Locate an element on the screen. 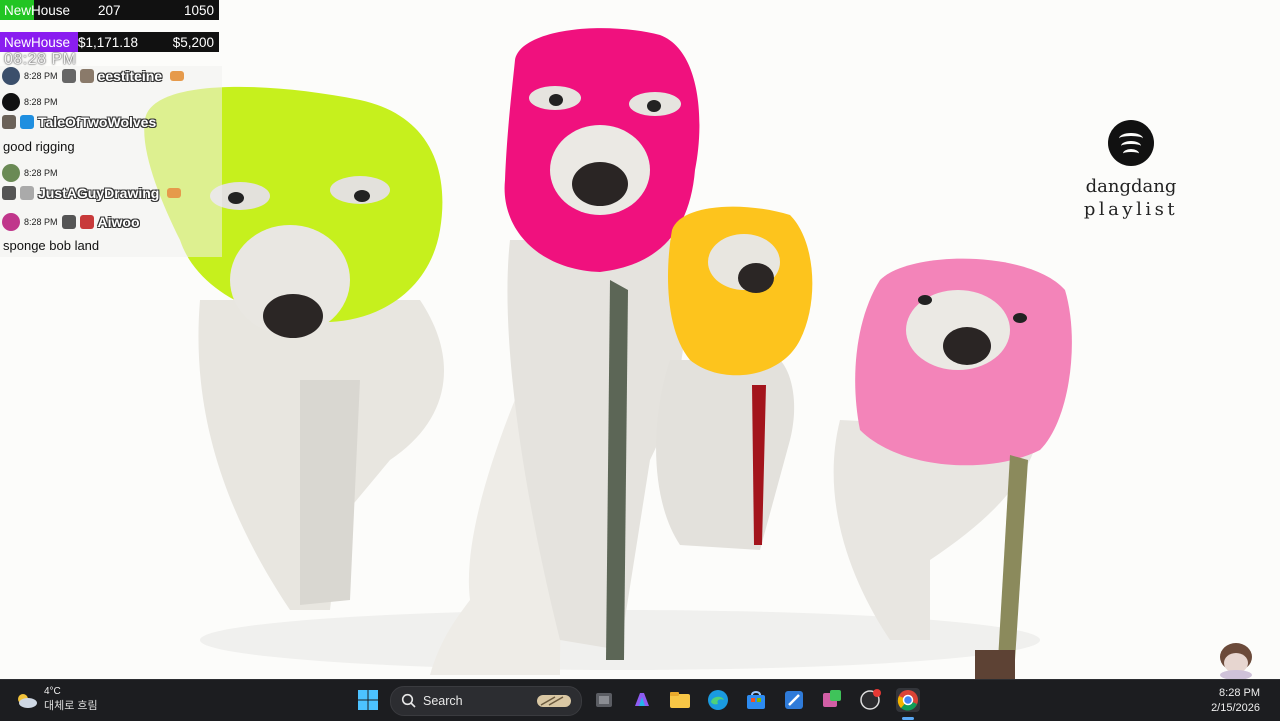 The image size is (1280, 721). chat-text: sponge bob land is located at coordinates (51, 245).